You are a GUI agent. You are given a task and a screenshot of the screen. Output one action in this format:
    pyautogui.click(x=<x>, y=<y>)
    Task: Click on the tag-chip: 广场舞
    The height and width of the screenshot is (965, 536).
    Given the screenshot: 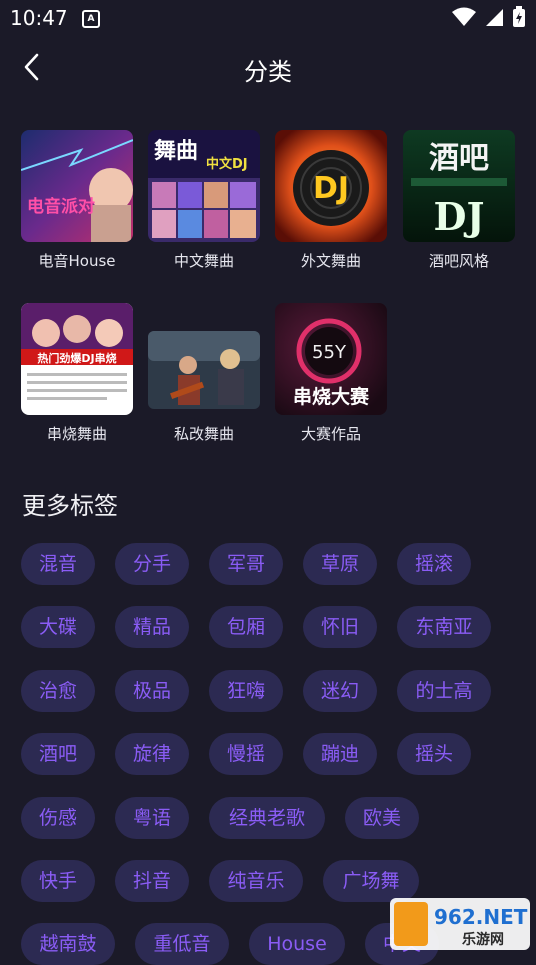 What is the action you would take?
    pyautogui.click(x=371, y=881)
    